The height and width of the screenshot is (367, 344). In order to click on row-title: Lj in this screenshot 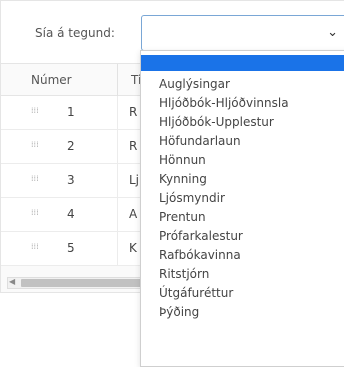, I will do `click(134, 180)`.